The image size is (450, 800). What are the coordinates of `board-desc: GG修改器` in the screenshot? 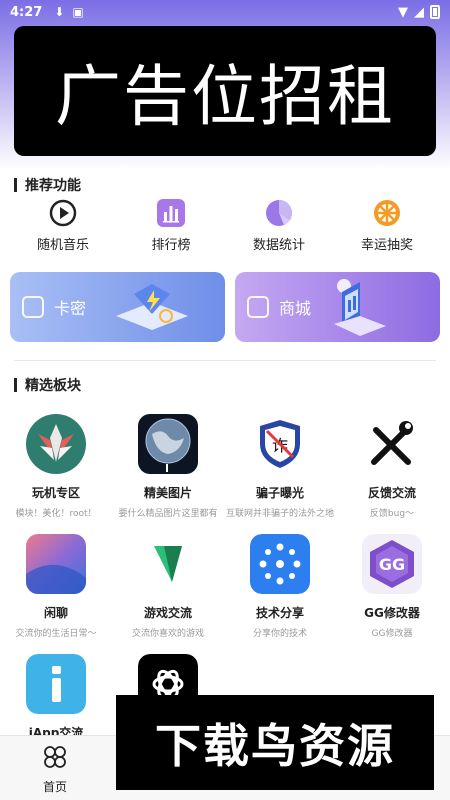 It's located at (392, 634).